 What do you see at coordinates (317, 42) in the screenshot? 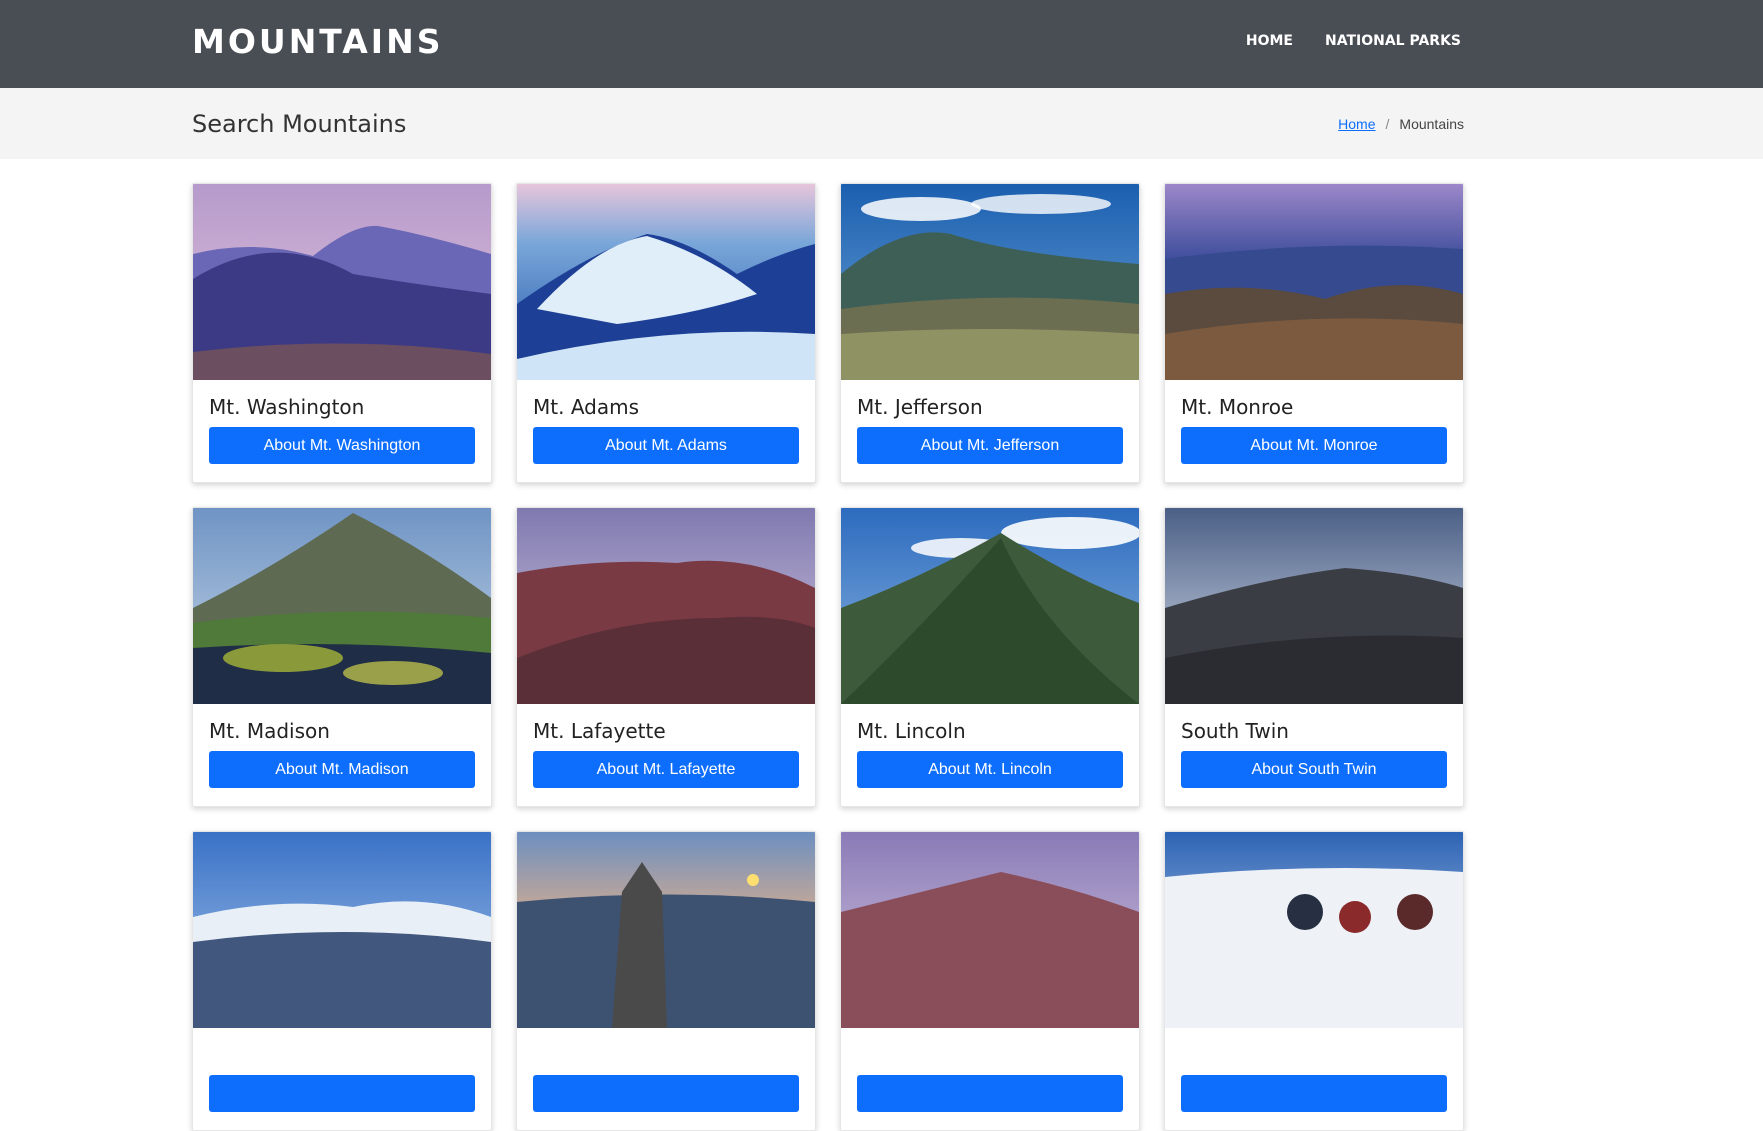
I see `brand-logo: MOUNTAINS` at bounding box center [317, 42].